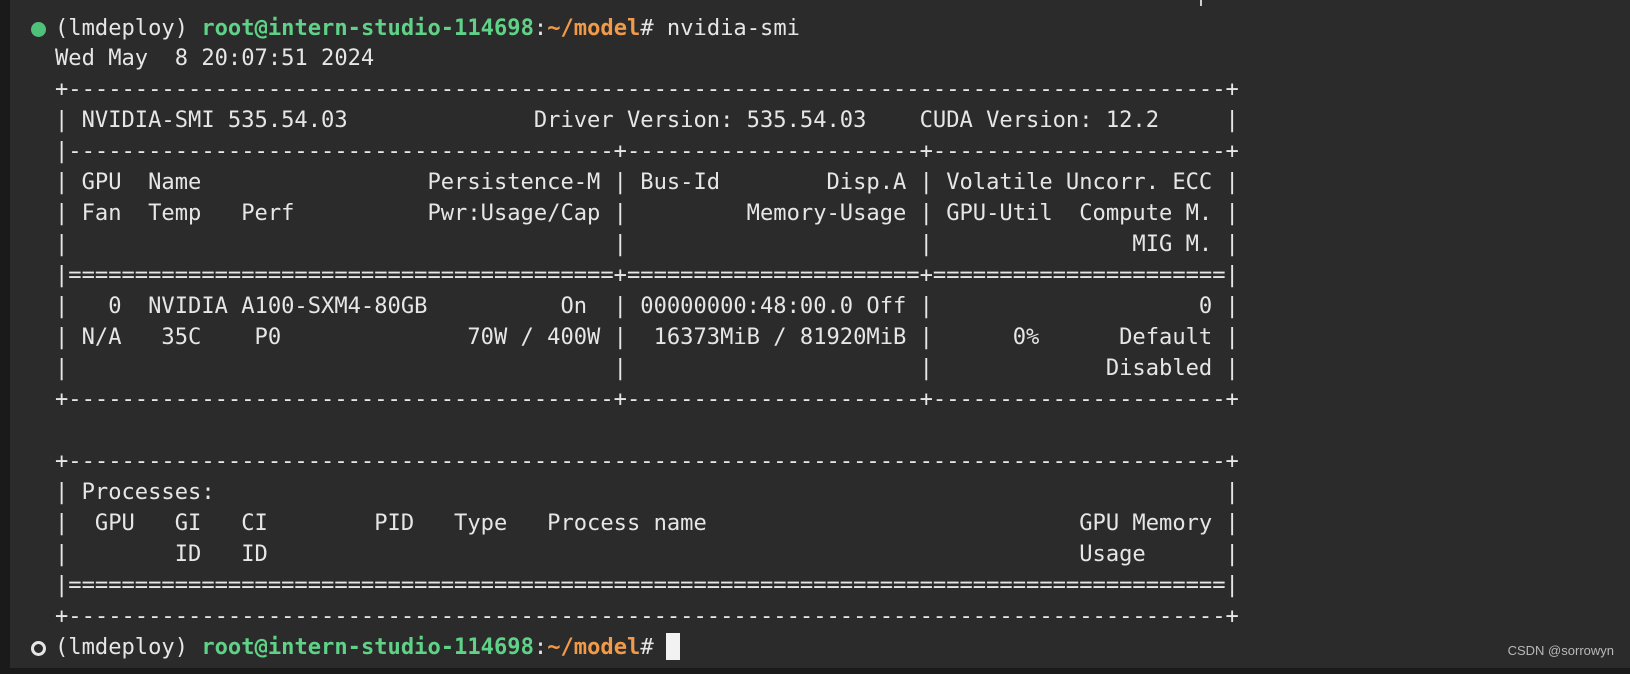  Describe the element at coordinates (820, 671) in the screenshot. I see `bottom-edge` at that location.